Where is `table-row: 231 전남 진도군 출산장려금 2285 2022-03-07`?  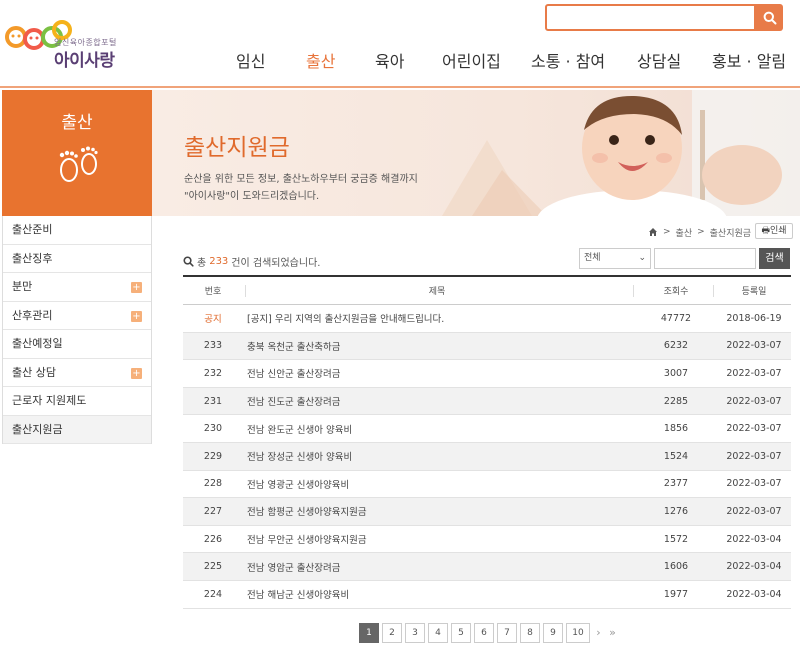
table-row: 231 전남 진도군 출산장려금 2285 2022-03-07 is located at coordinates (487, 401).